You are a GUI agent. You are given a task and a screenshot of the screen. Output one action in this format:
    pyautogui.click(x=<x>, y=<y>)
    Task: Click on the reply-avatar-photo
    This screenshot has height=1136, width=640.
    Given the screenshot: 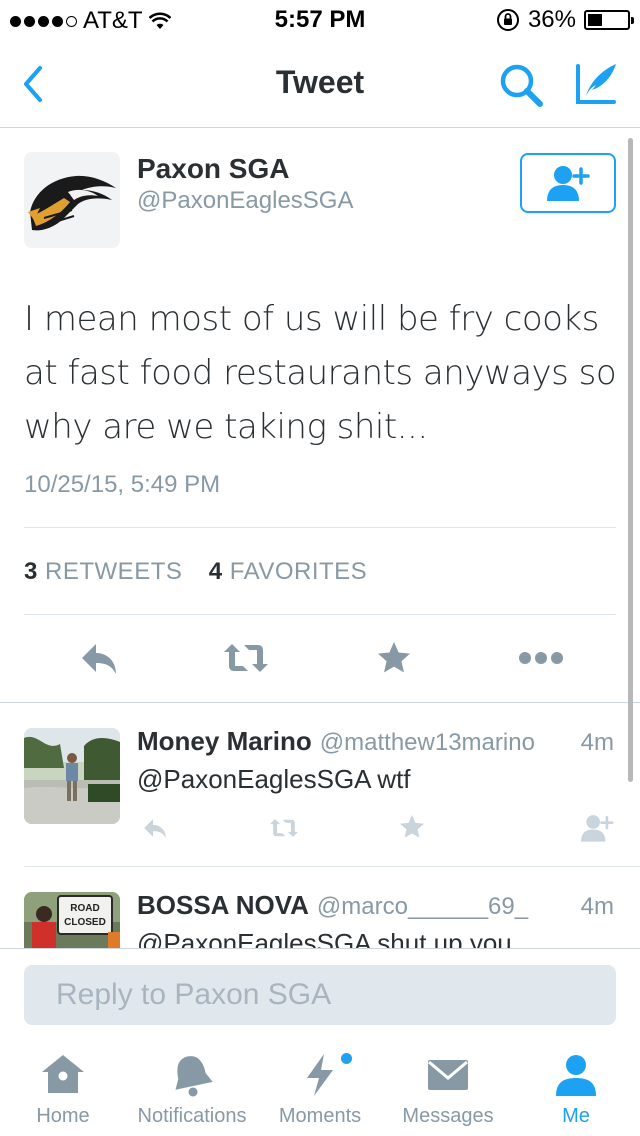 What is the action you would take?
    pyautogui.click(x=72, y=776)
    